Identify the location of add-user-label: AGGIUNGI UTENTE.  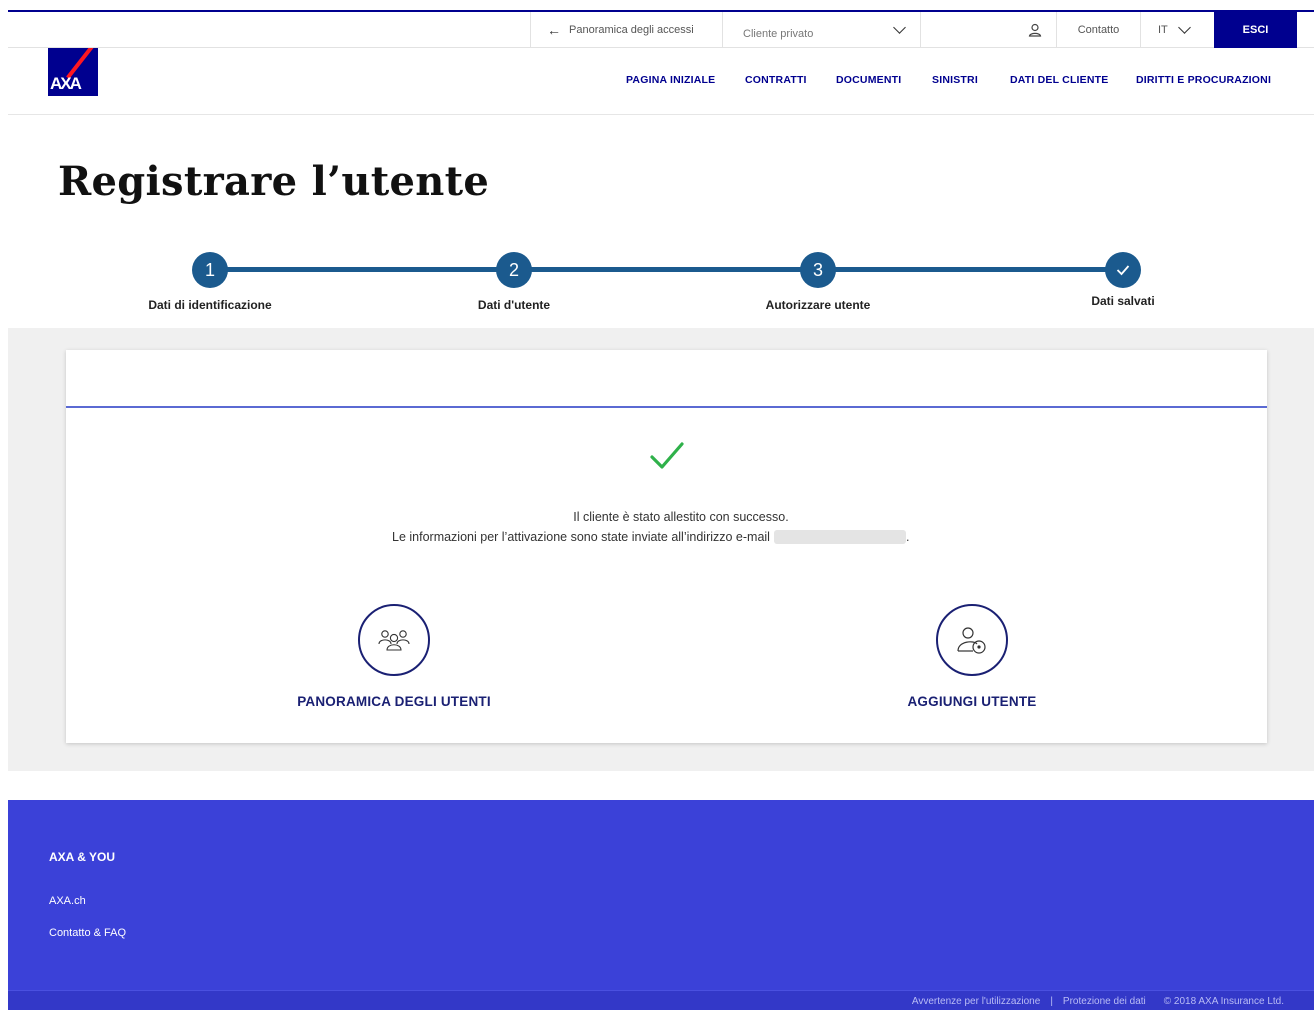
(972, 701).